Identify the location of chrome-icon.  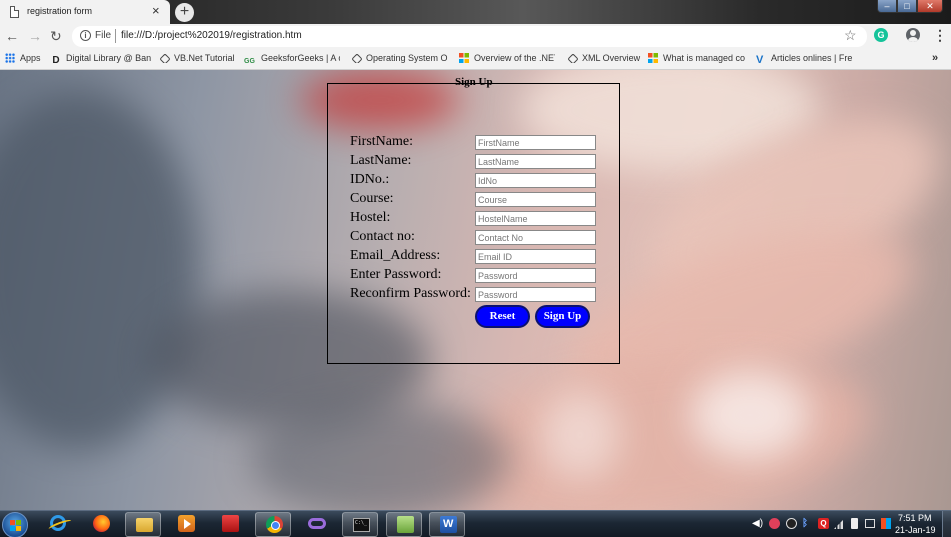
(274, 524).